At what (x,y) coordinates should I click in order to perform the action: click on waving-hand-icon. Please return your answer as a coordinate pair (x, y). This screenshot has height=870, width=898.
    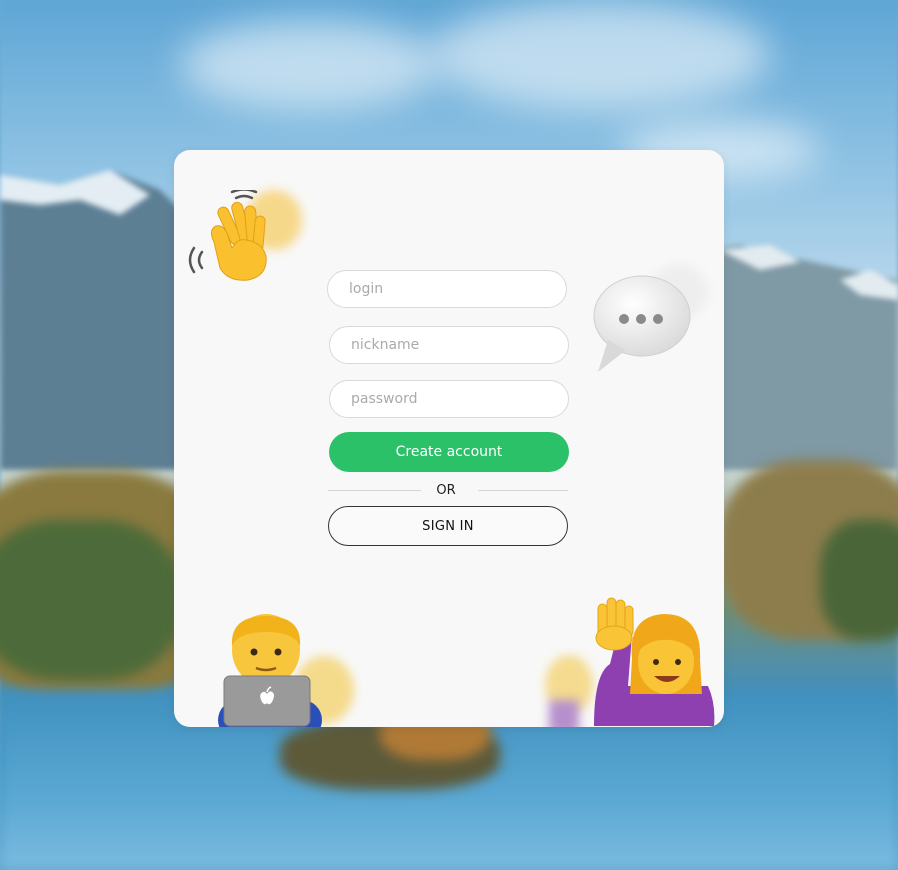
    Looking at the image, I should click on (227, 235).